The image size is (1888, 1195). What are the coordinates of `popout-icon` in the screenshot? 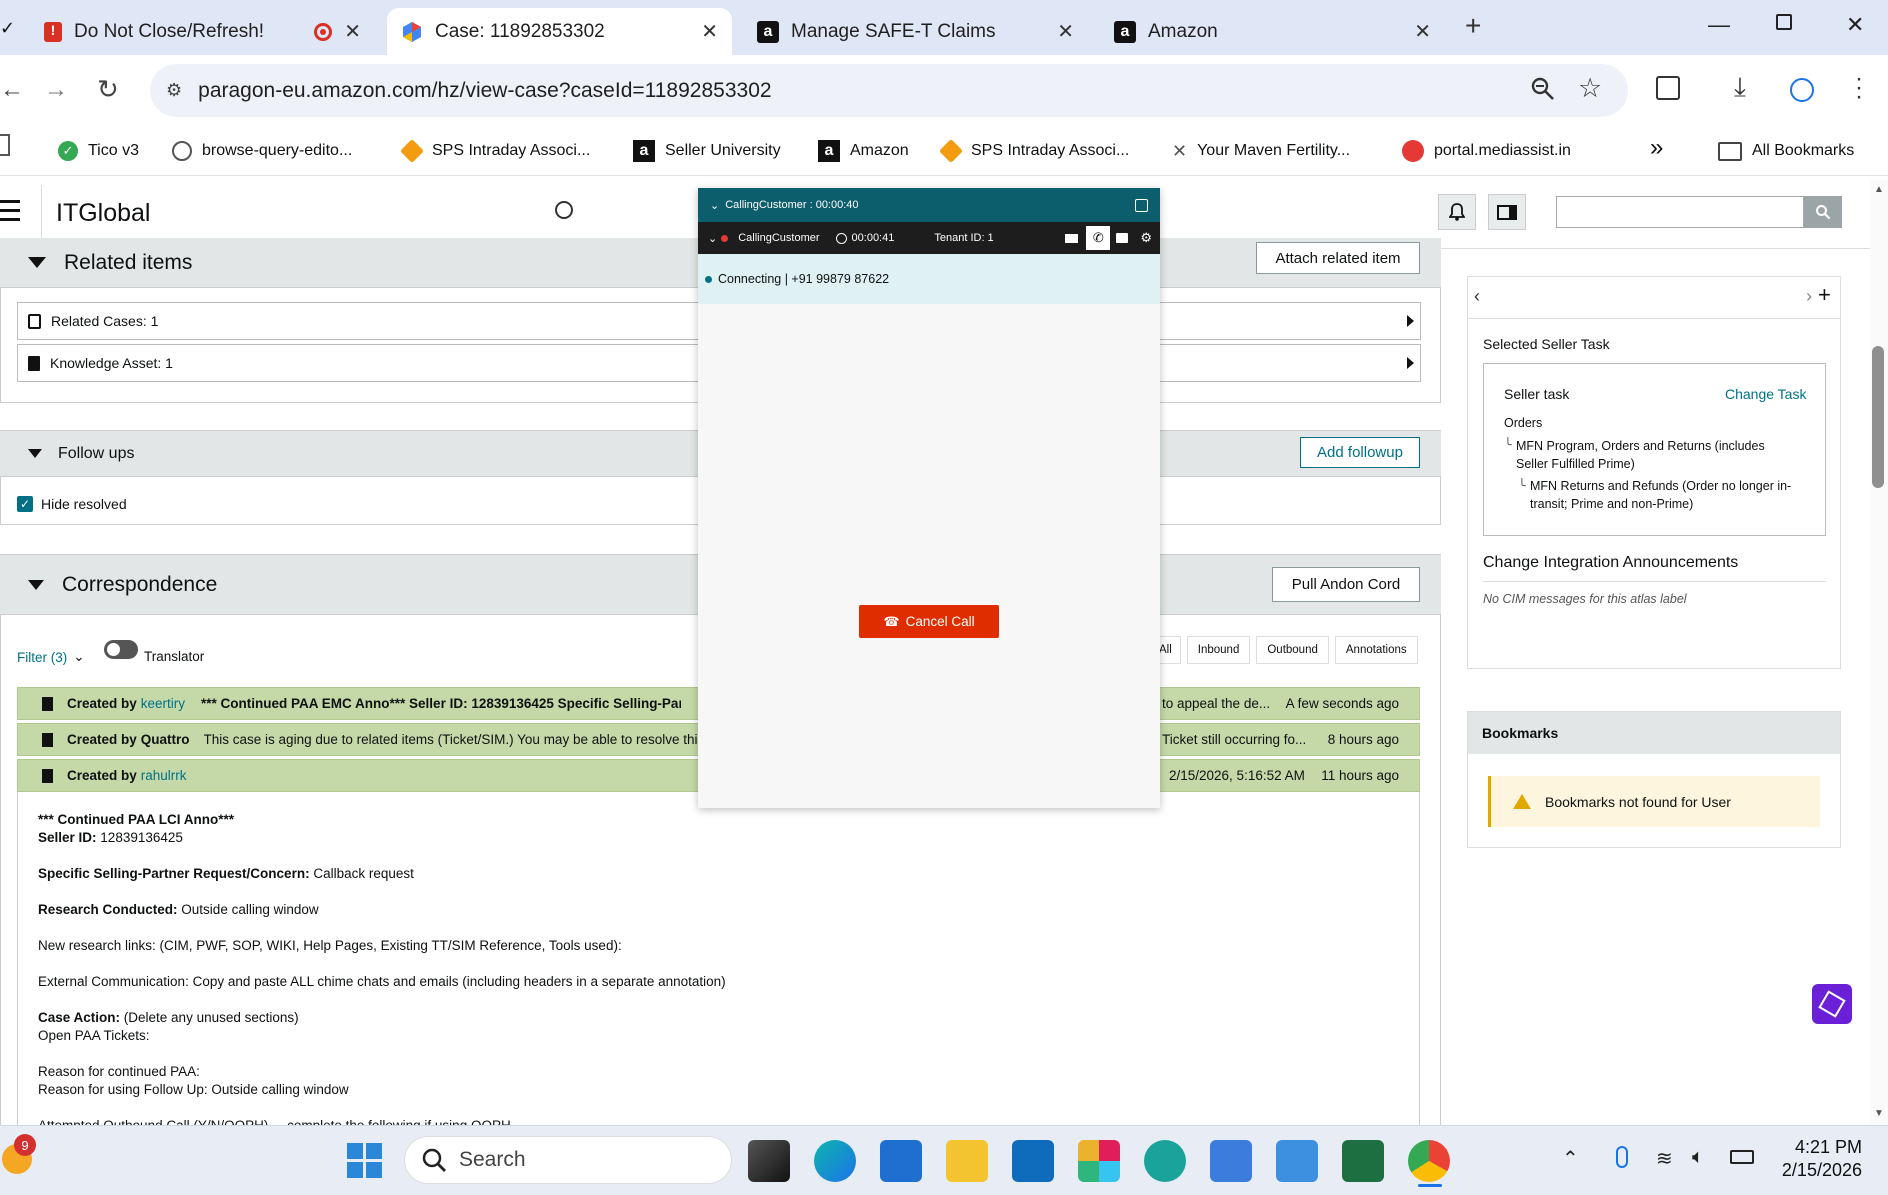 It's located at (1141, 205).